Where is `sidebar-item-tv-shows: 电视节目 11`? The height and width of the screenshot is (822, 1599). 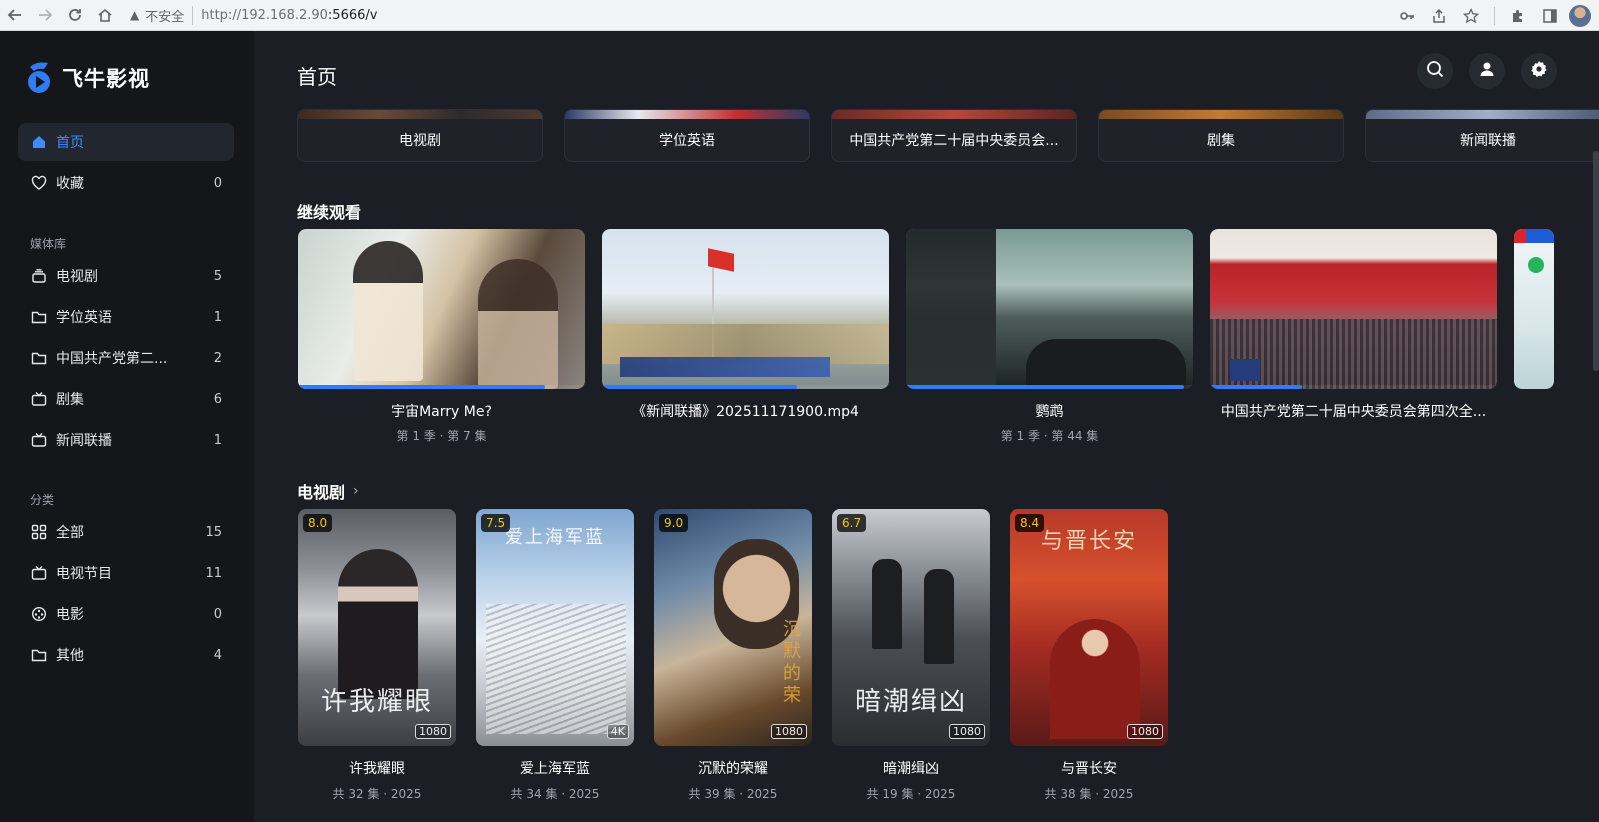 sidebar-item-tv-shows: 电视节目 11 is located at coordinates (126, 573).